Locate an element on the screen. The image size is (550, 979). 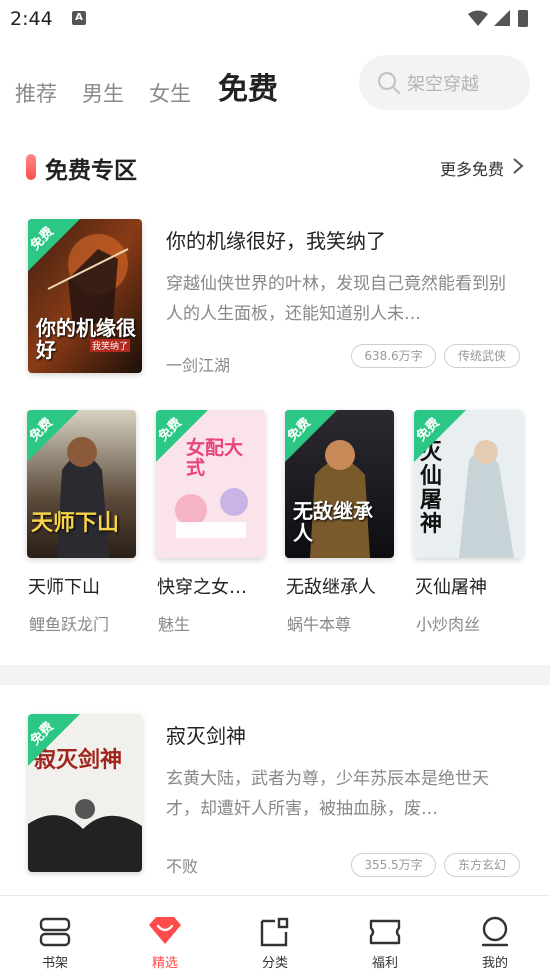
bottom-nav: 书架 精选 分类 福利 我的 is located at coordinates (275, 937).